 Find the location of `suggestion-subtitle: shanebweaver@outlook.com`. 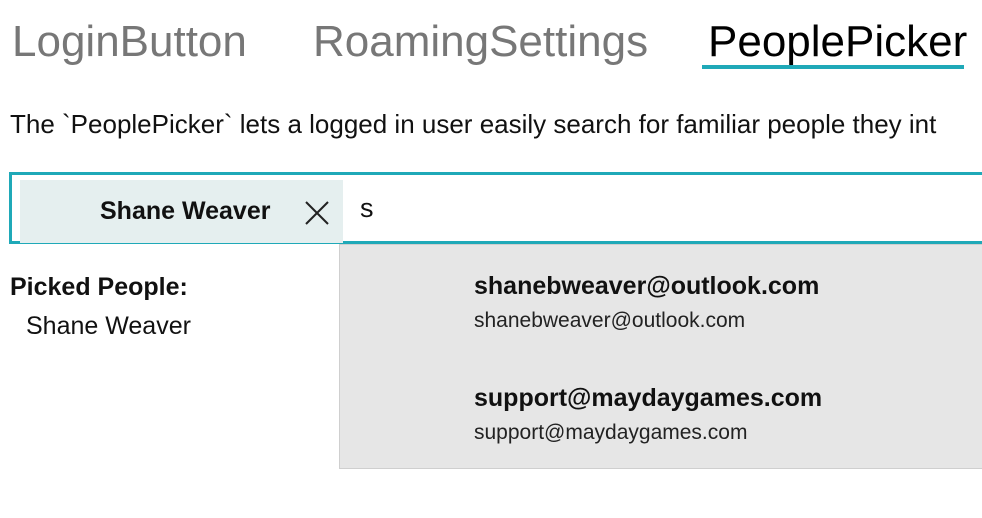

suggestion-subtitle: shanebweaver@outlook.com is located at coordinates (610, 320).